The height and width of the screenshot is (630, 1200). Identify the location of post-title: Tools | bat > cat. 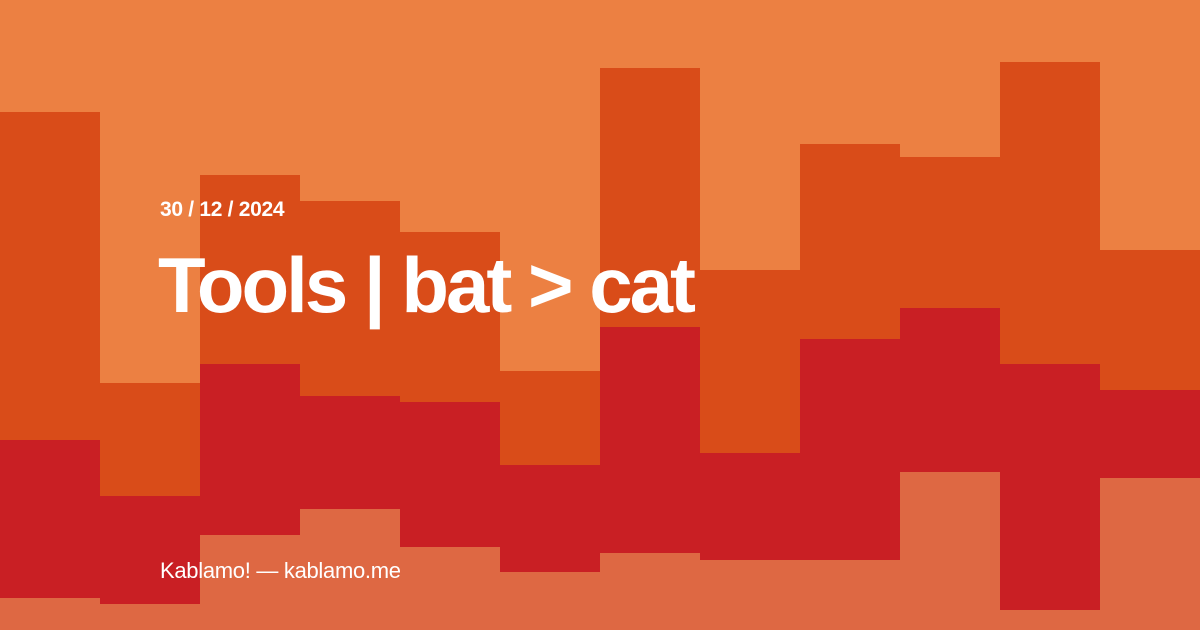
(427, 285).